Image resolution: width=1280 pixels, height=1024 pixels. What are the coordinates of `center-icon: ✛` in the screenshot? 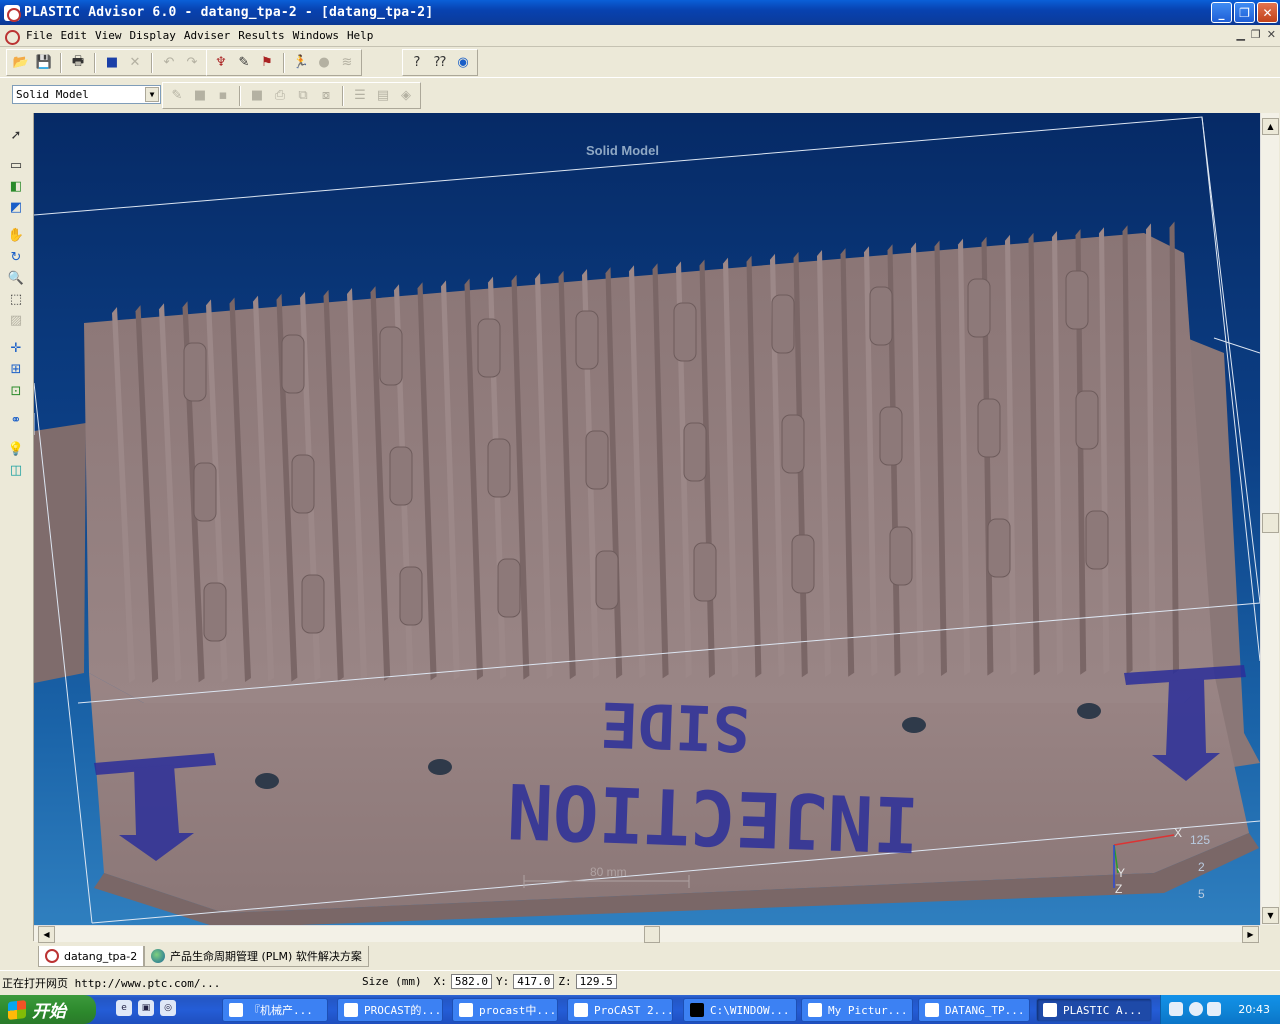 It's located at (16, 348).